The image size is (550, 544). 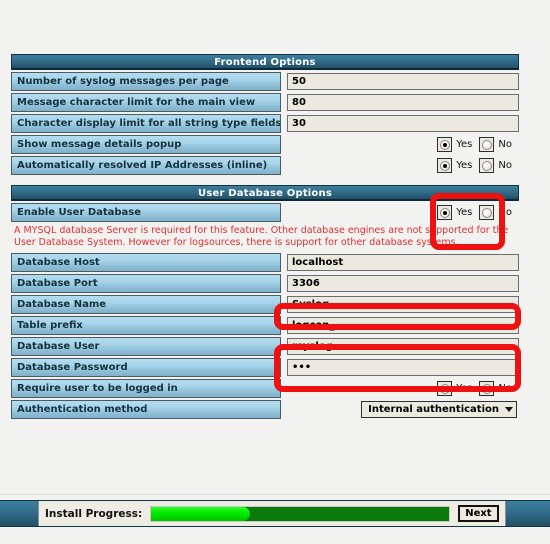 What do you see at coordinates (146, 388) in the screenshot?
I see `label-require-login: Require user to be logged in` at bounding box center [146, 388].